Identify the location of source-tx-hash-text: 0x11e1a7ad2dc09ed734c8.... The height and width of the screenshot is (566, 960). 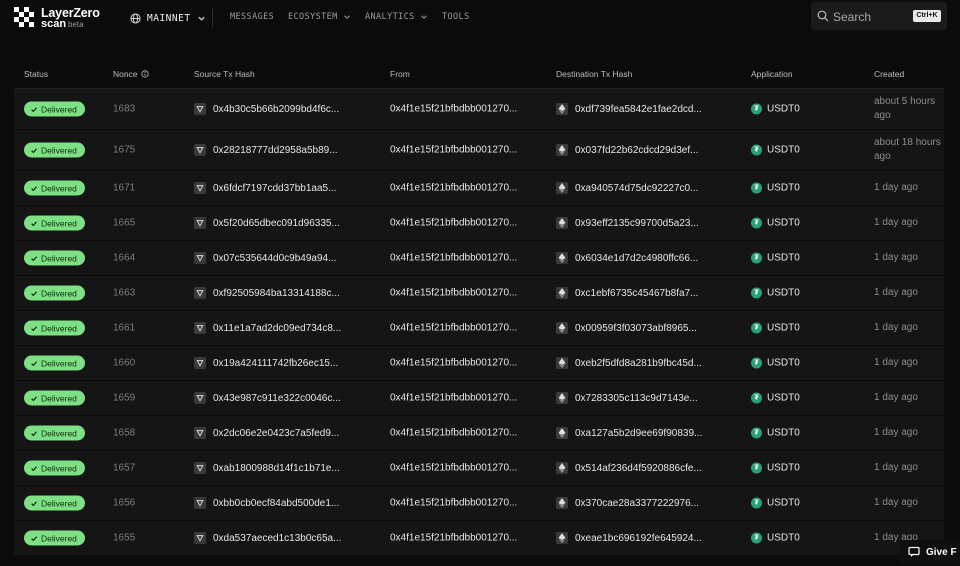
(277, 328).